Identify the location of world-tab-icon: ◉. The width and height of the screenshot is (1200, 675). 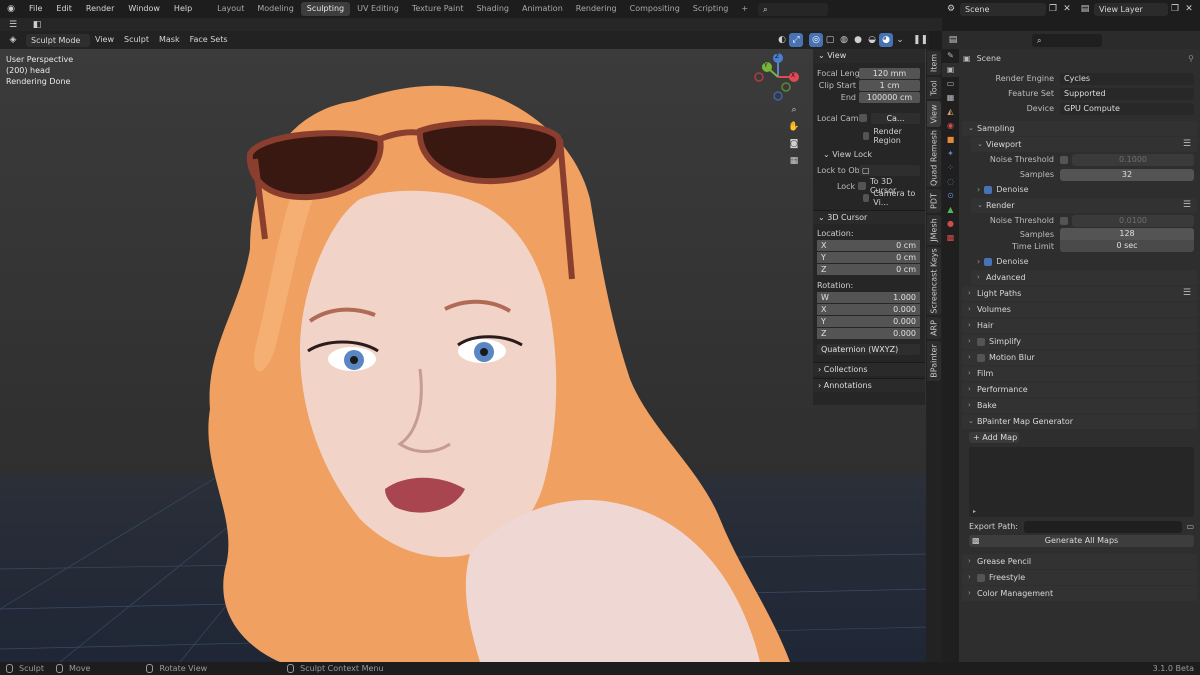
(950, 126).